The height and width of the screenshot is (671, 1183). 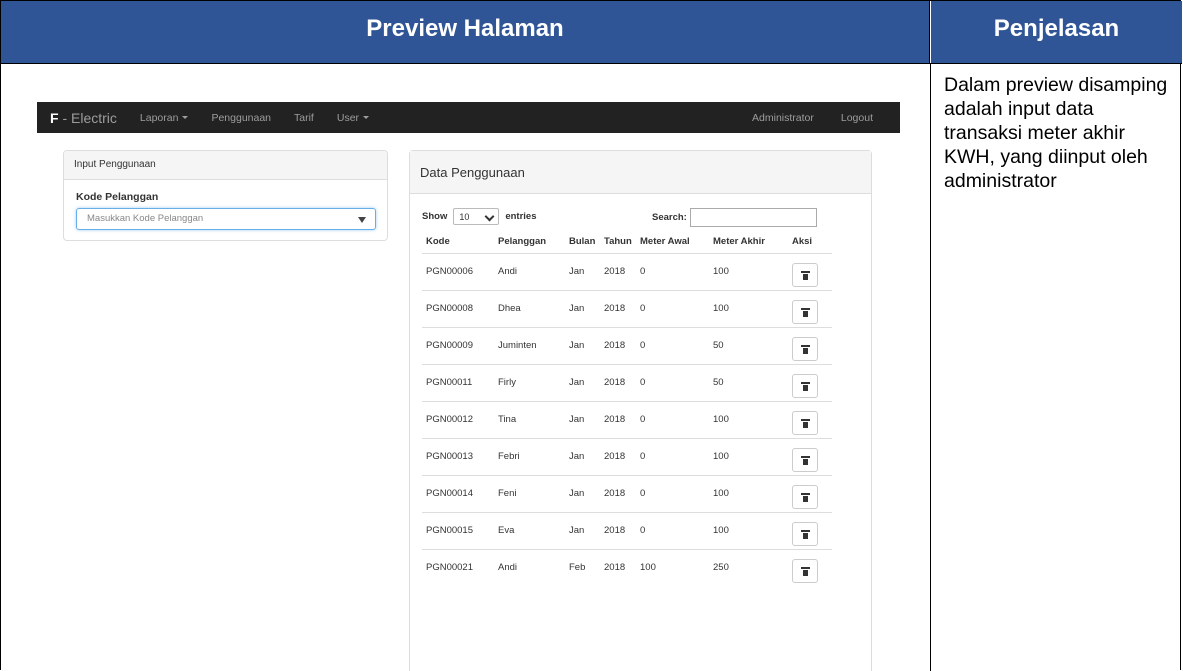 I want to click on col-bulan: Bulan, so click(x=586, y=241).